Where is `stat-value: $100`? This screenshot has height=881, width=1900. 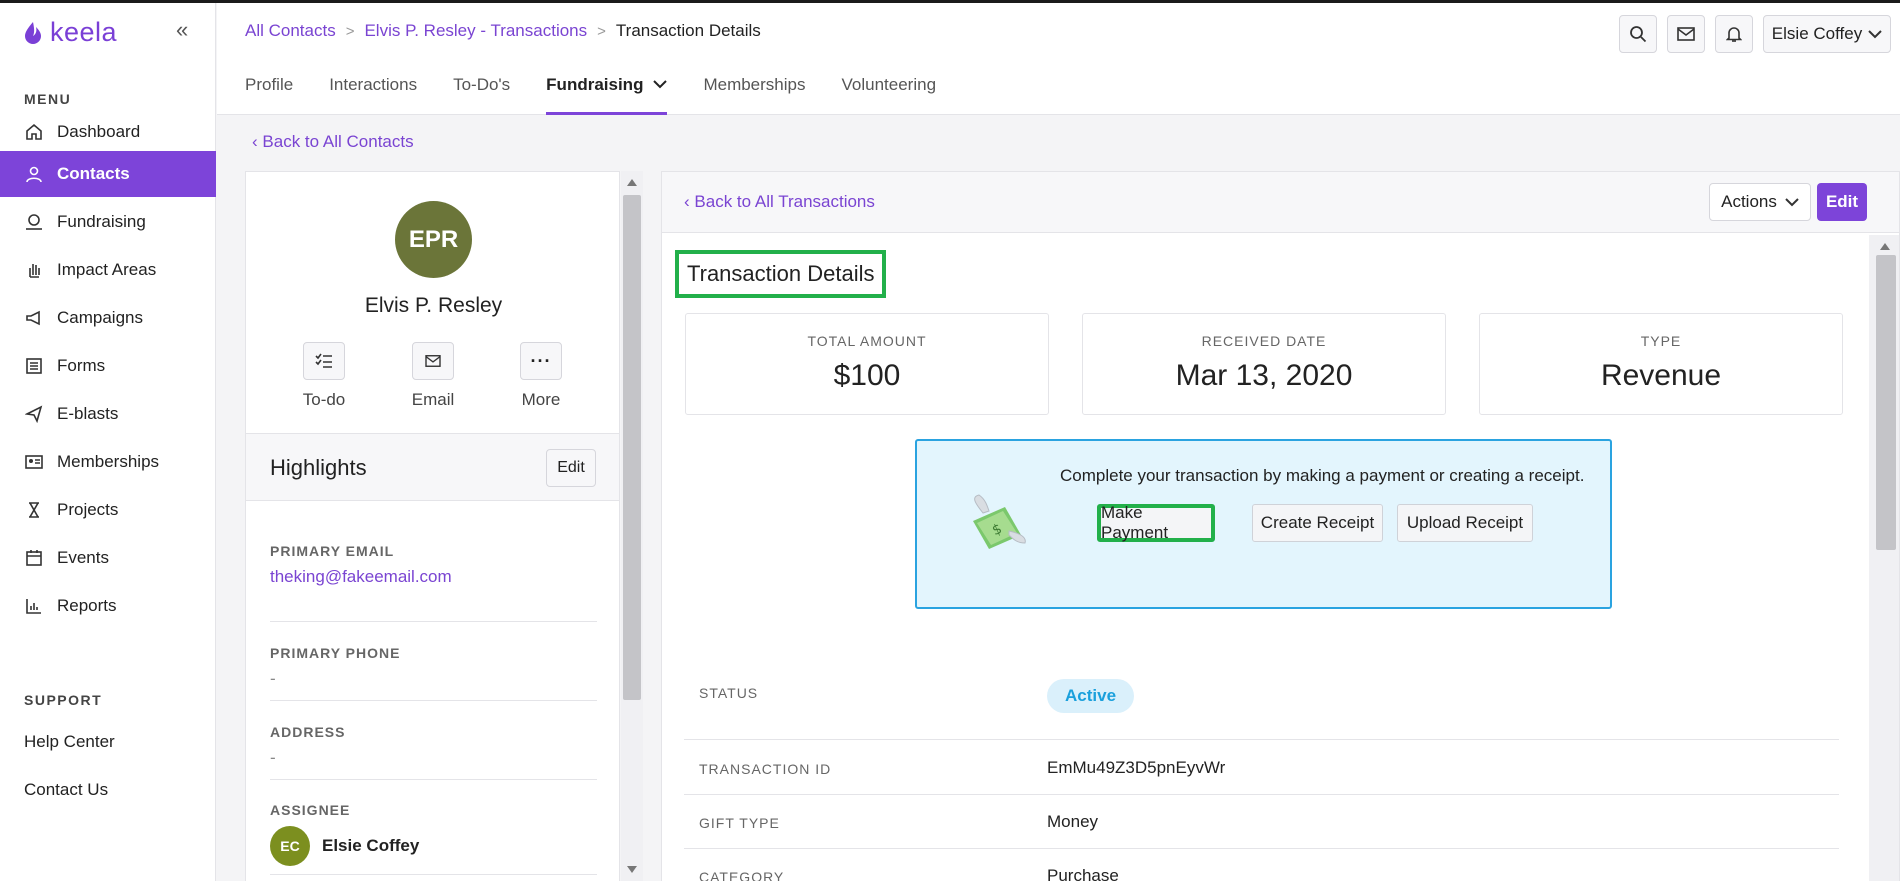 stat-value: $100 is located at coordinates (867, 375).